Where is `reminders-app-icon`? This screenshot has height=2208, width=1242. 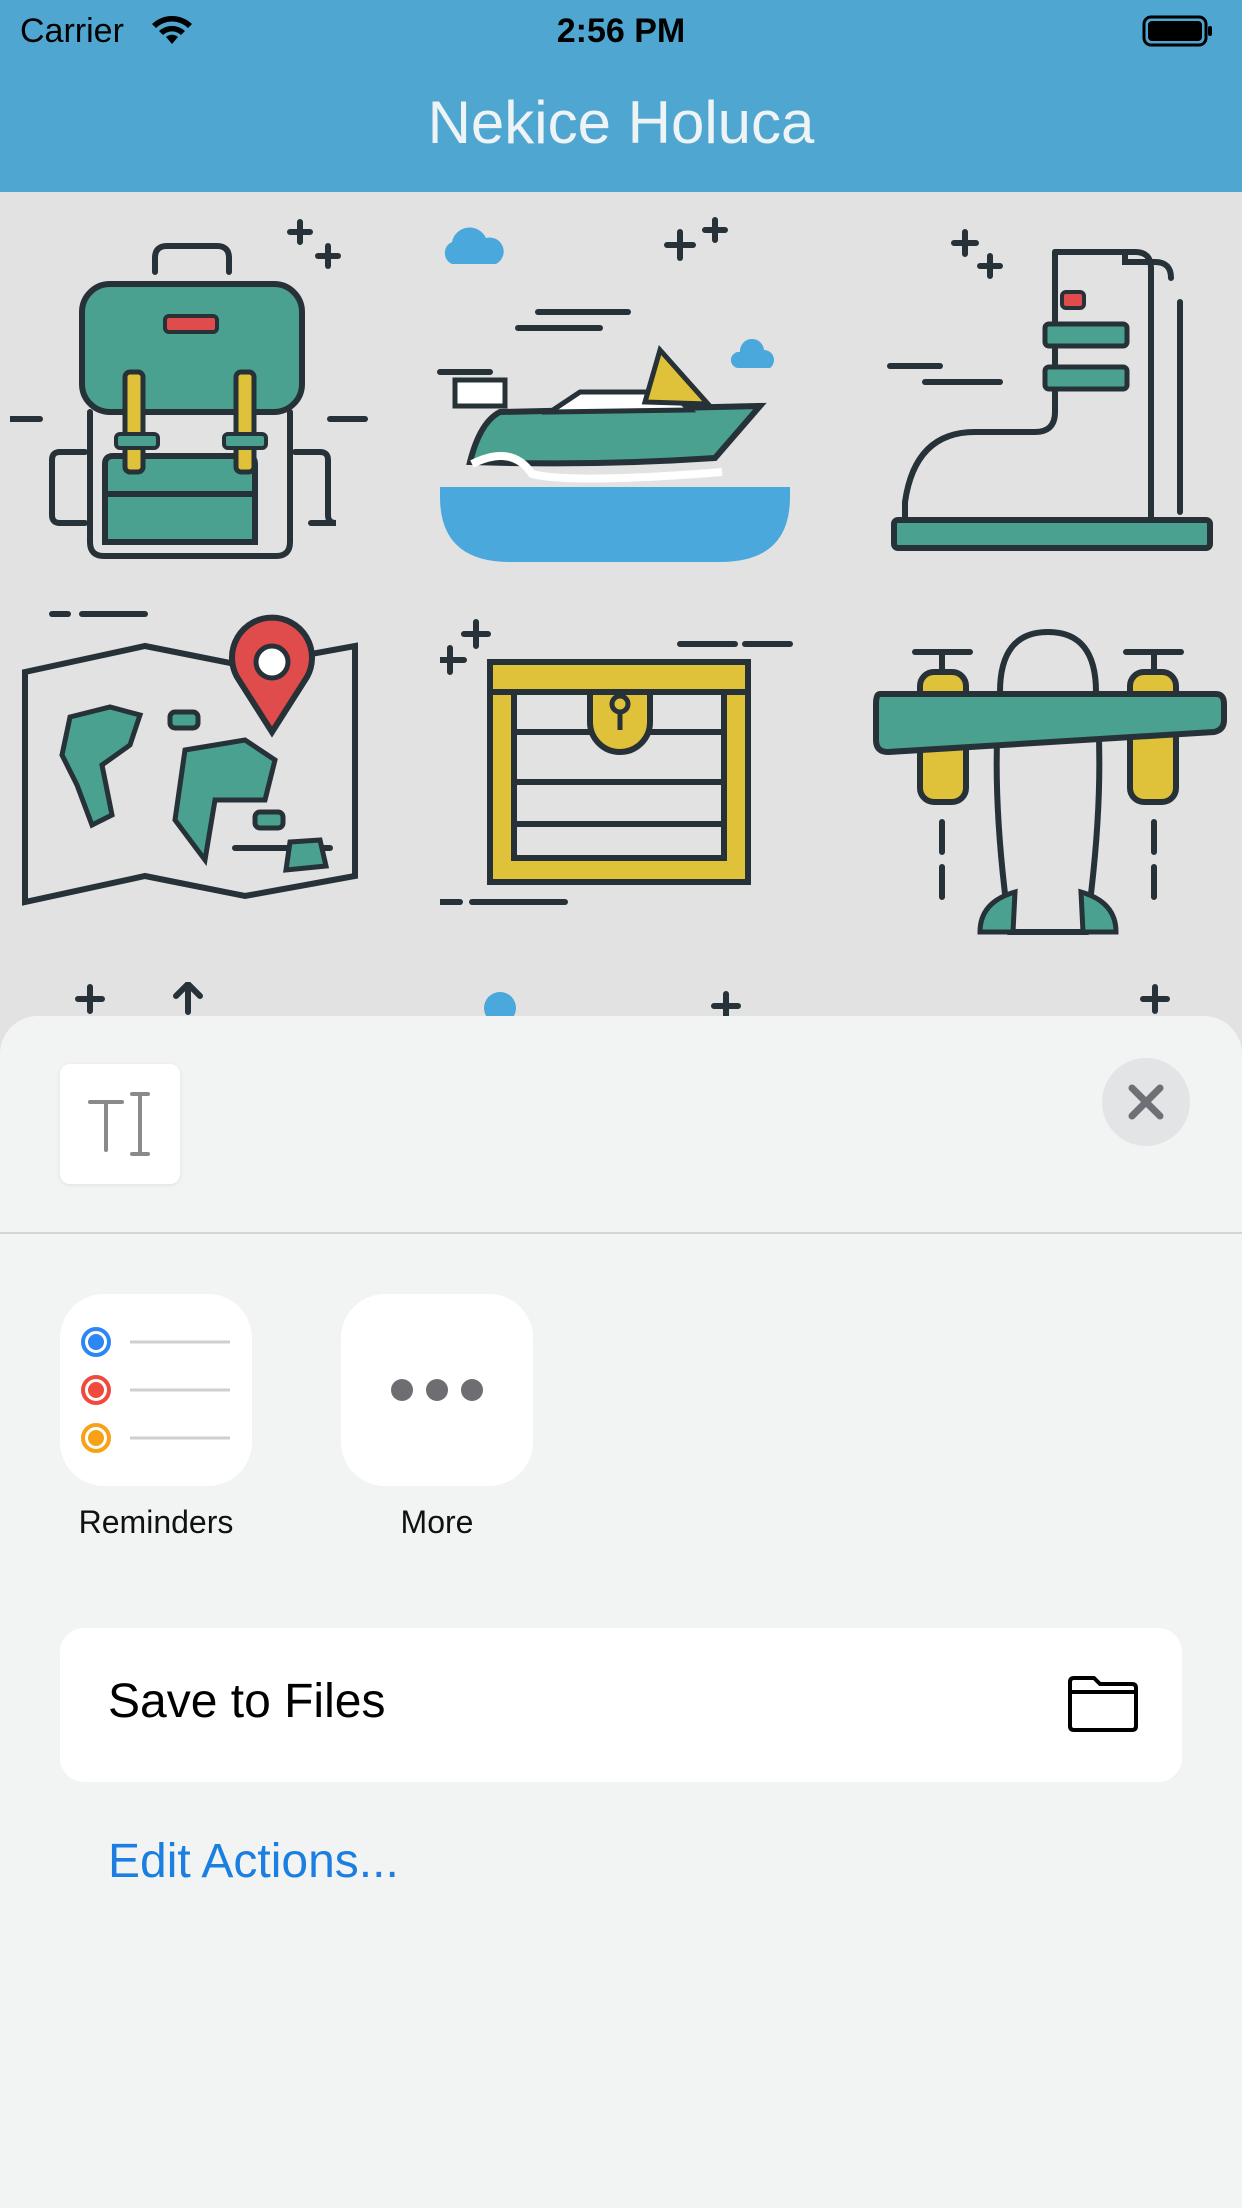
reminders-app-icon is located at coordinates (156, 1390).